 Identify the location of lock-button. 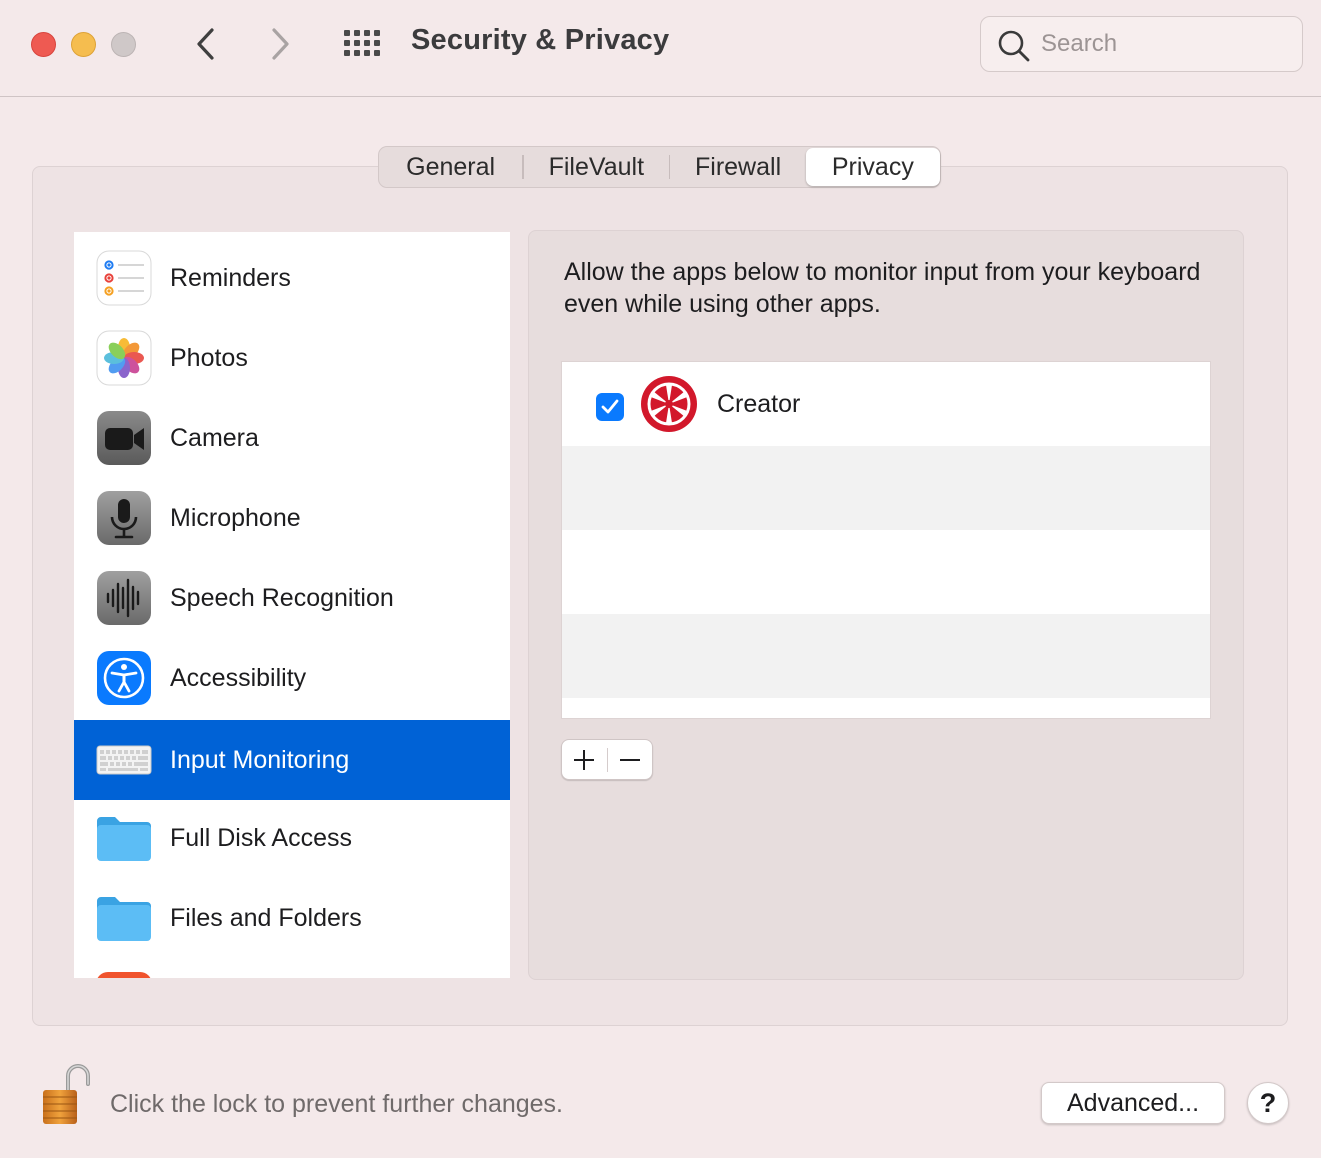
(67, 1094).